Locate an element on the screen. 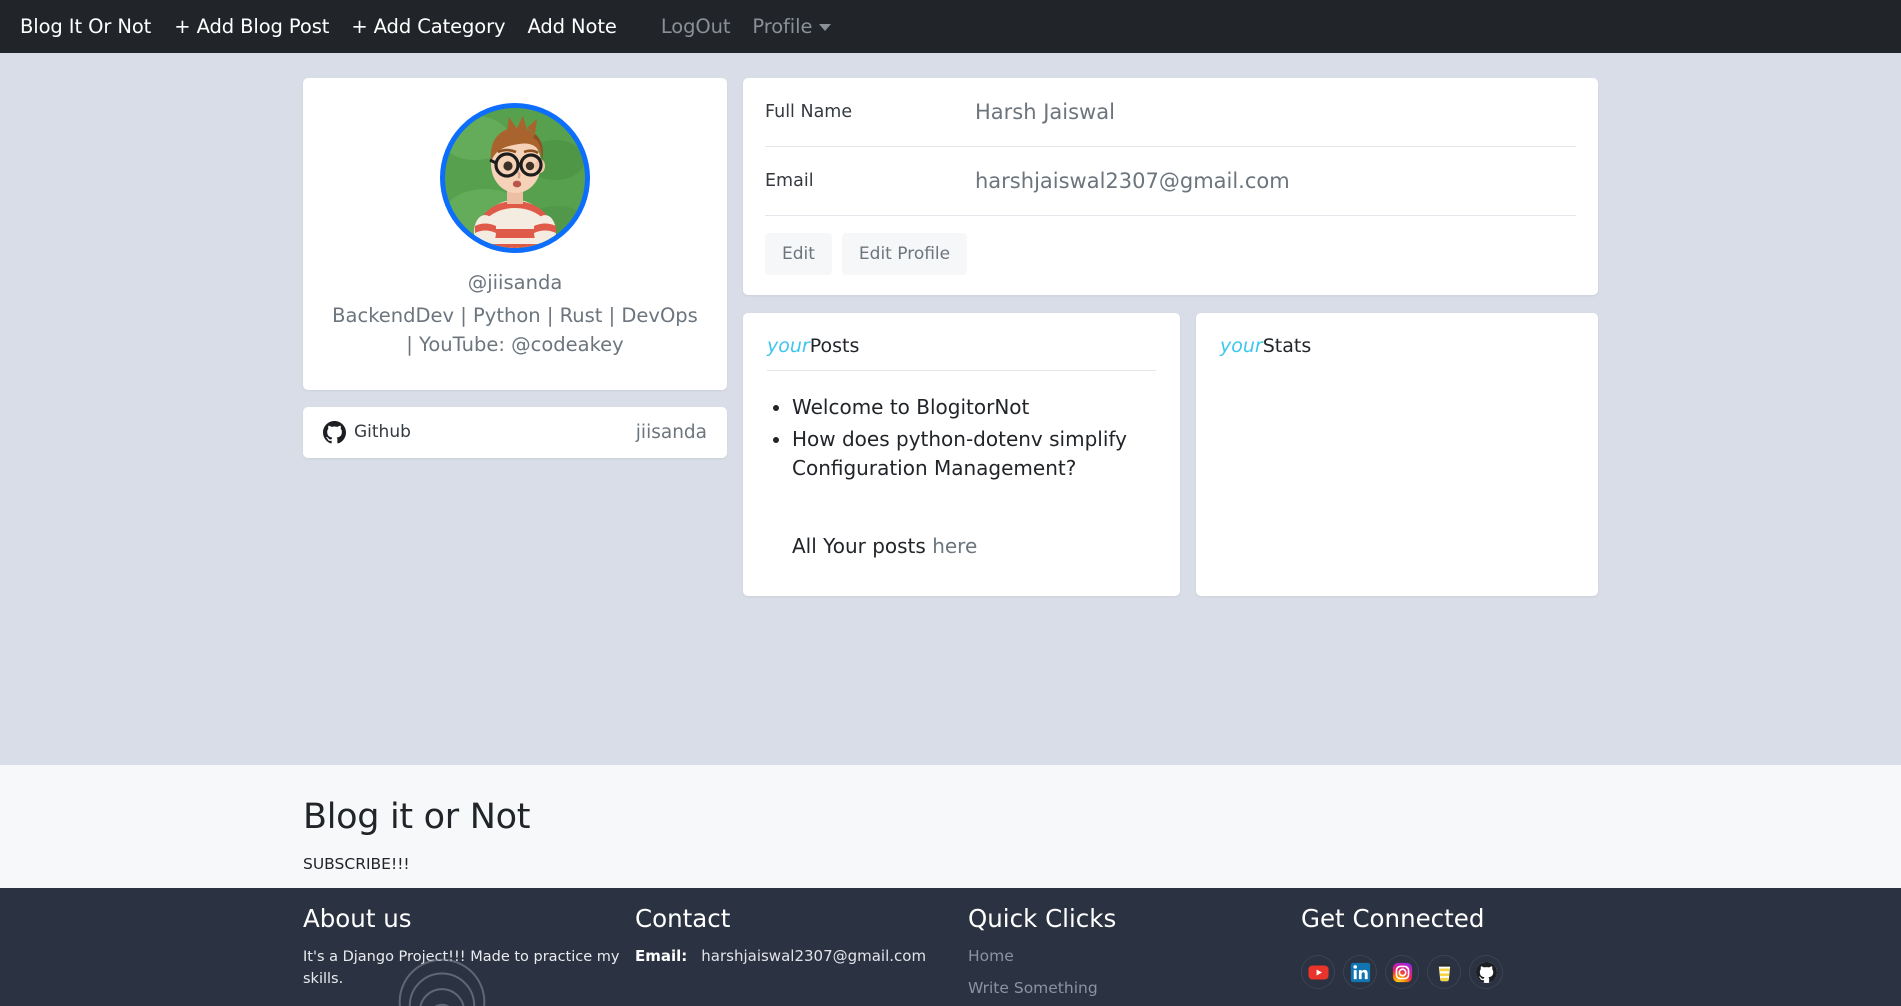 The width and height of the screenshot is (1901, 1006). social-link-buymeacoffee is located at coordinates (1444, 972).